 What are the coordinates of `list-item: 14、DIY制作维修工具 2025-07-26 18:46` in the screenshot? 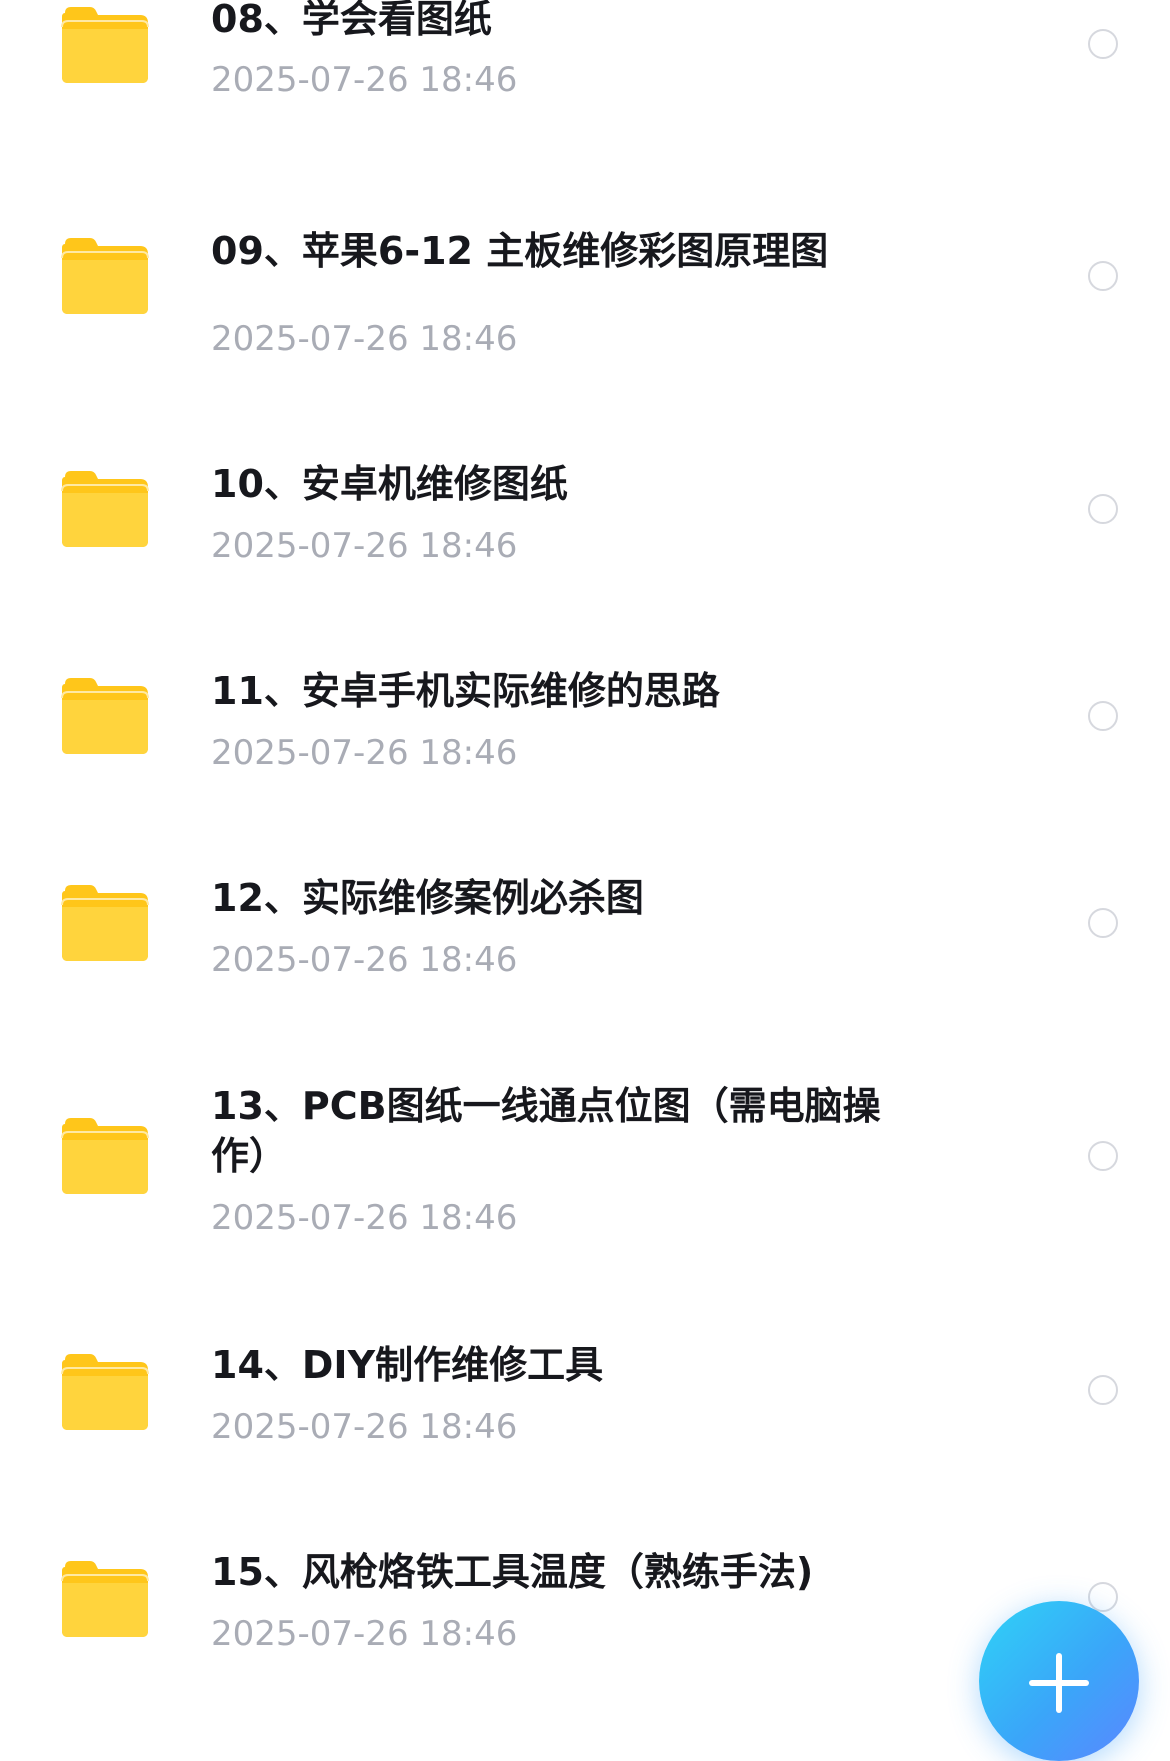 It's located at (585, 1392).